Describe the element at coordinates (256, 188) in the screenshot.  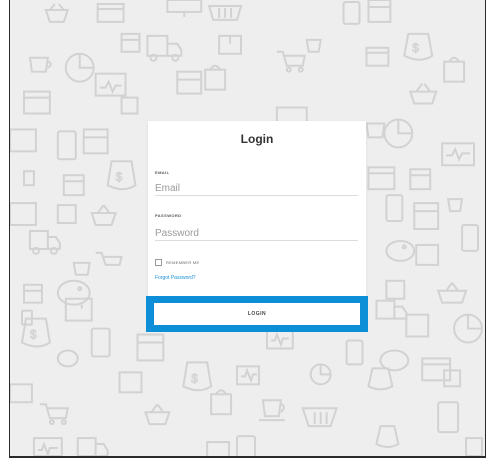
I see `email-field` at that location.